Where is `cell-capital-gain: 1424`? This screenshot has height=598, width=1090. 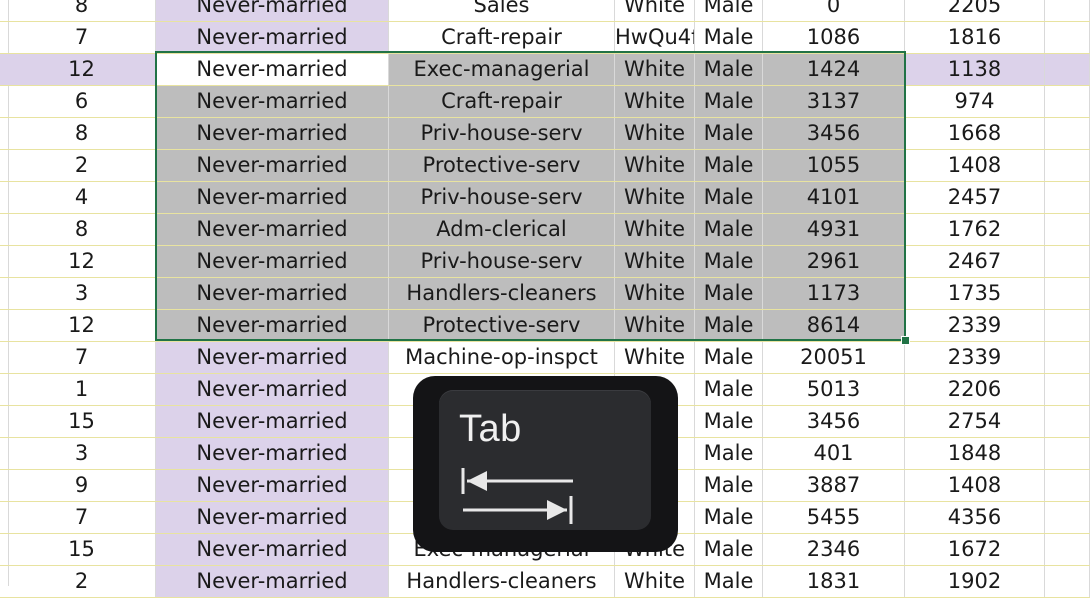 cell-capital-gain: 1424 is located at coordinates (834, 69).